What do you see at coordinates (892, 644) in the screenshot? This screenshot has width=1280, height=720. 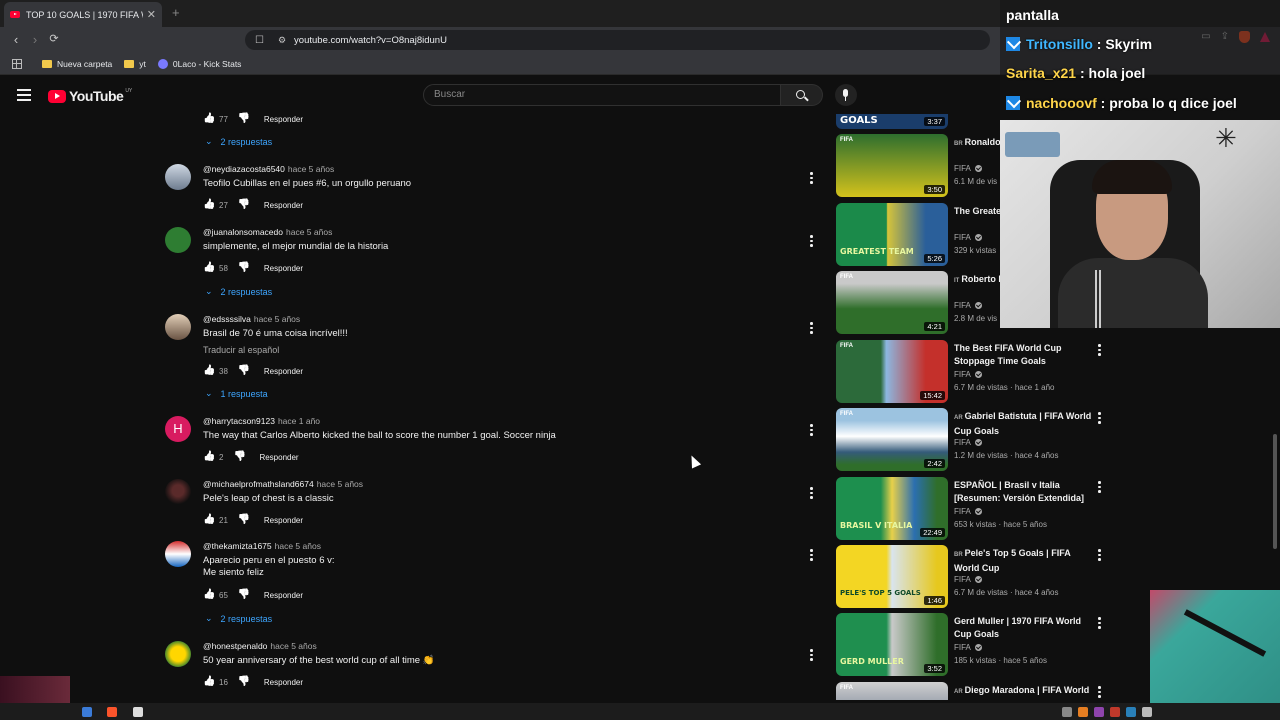 I see `video-thumbnail: GERD MULLER 3:52` at bounding box center [892, 644].